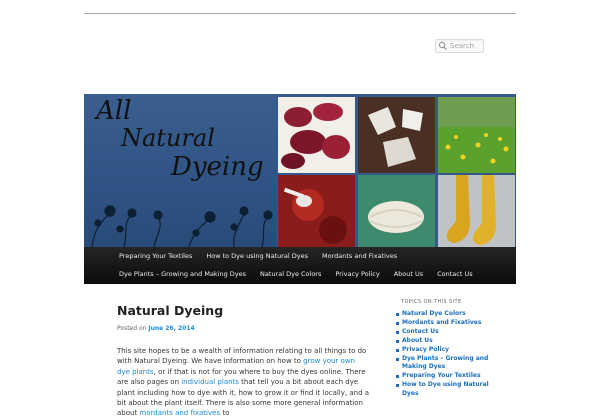 The image size is (600, 419). What do you see at coordinates (420, 331) in the screenshot?
I see `sidebar-link: Contact Us` at bounding box center [420, 331].